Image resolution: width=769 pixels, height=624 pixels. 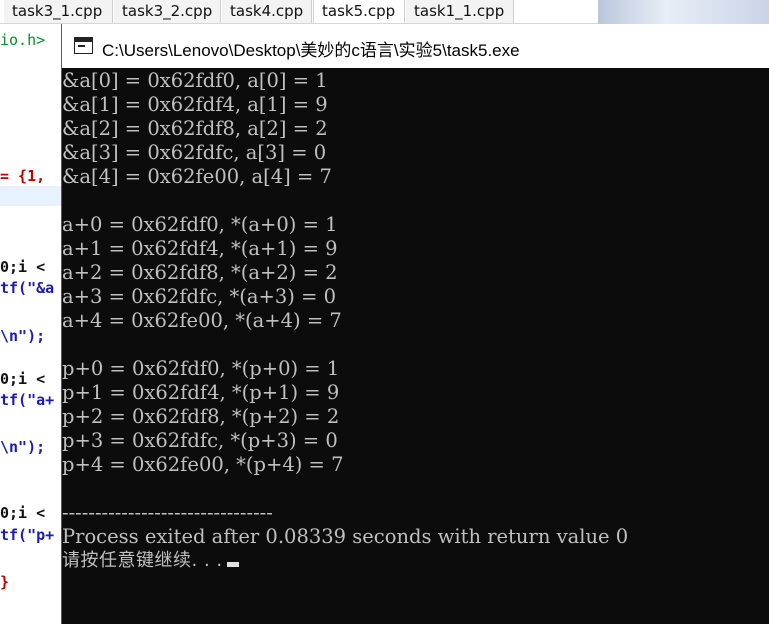 What do you see at coordinates (27, 535) in the screenshot?
I see `code-printf-3: tf("p+` at bounding box center [27, 535].